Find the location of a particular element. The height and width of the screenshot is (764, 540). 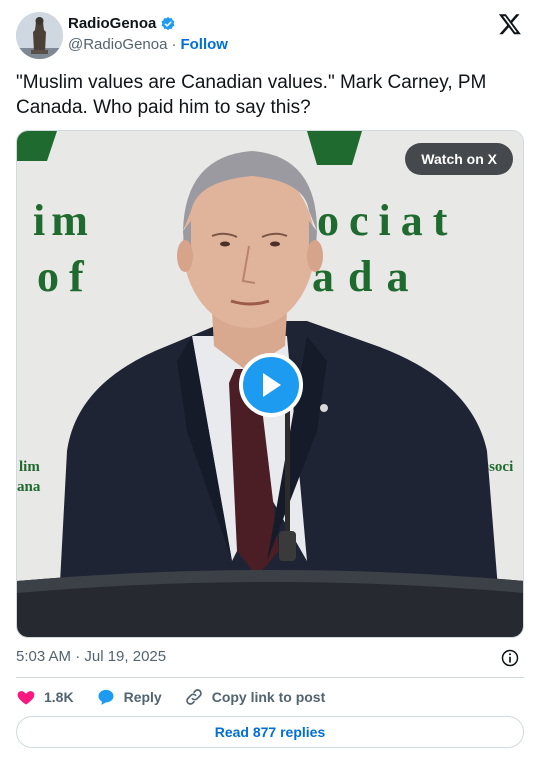

link-icon is located at coordinates (193, 697).